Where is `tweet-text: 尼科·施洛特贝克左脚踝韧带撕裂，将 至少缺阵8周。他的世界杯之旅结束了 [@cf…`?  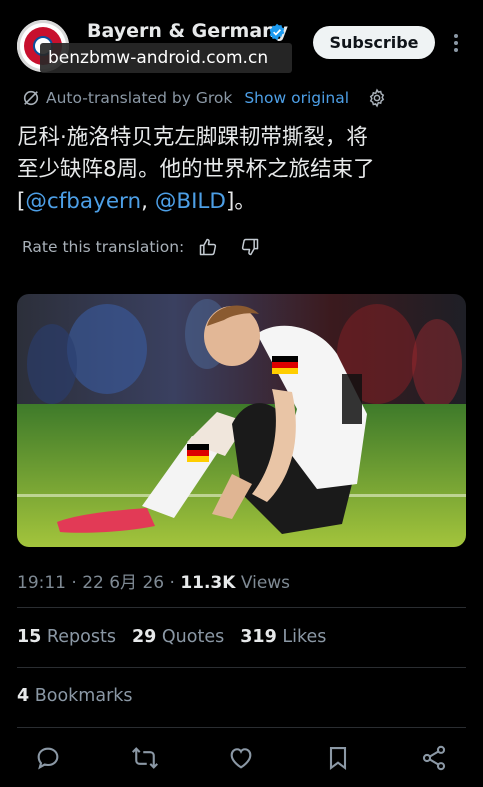
tweet-text: 尼科·施洛特贝克左脚踝韧带撕裂，将 至少缺阵8周。他的世界杯之旅结束了 [@cf… is located at coordinates (241, 170).